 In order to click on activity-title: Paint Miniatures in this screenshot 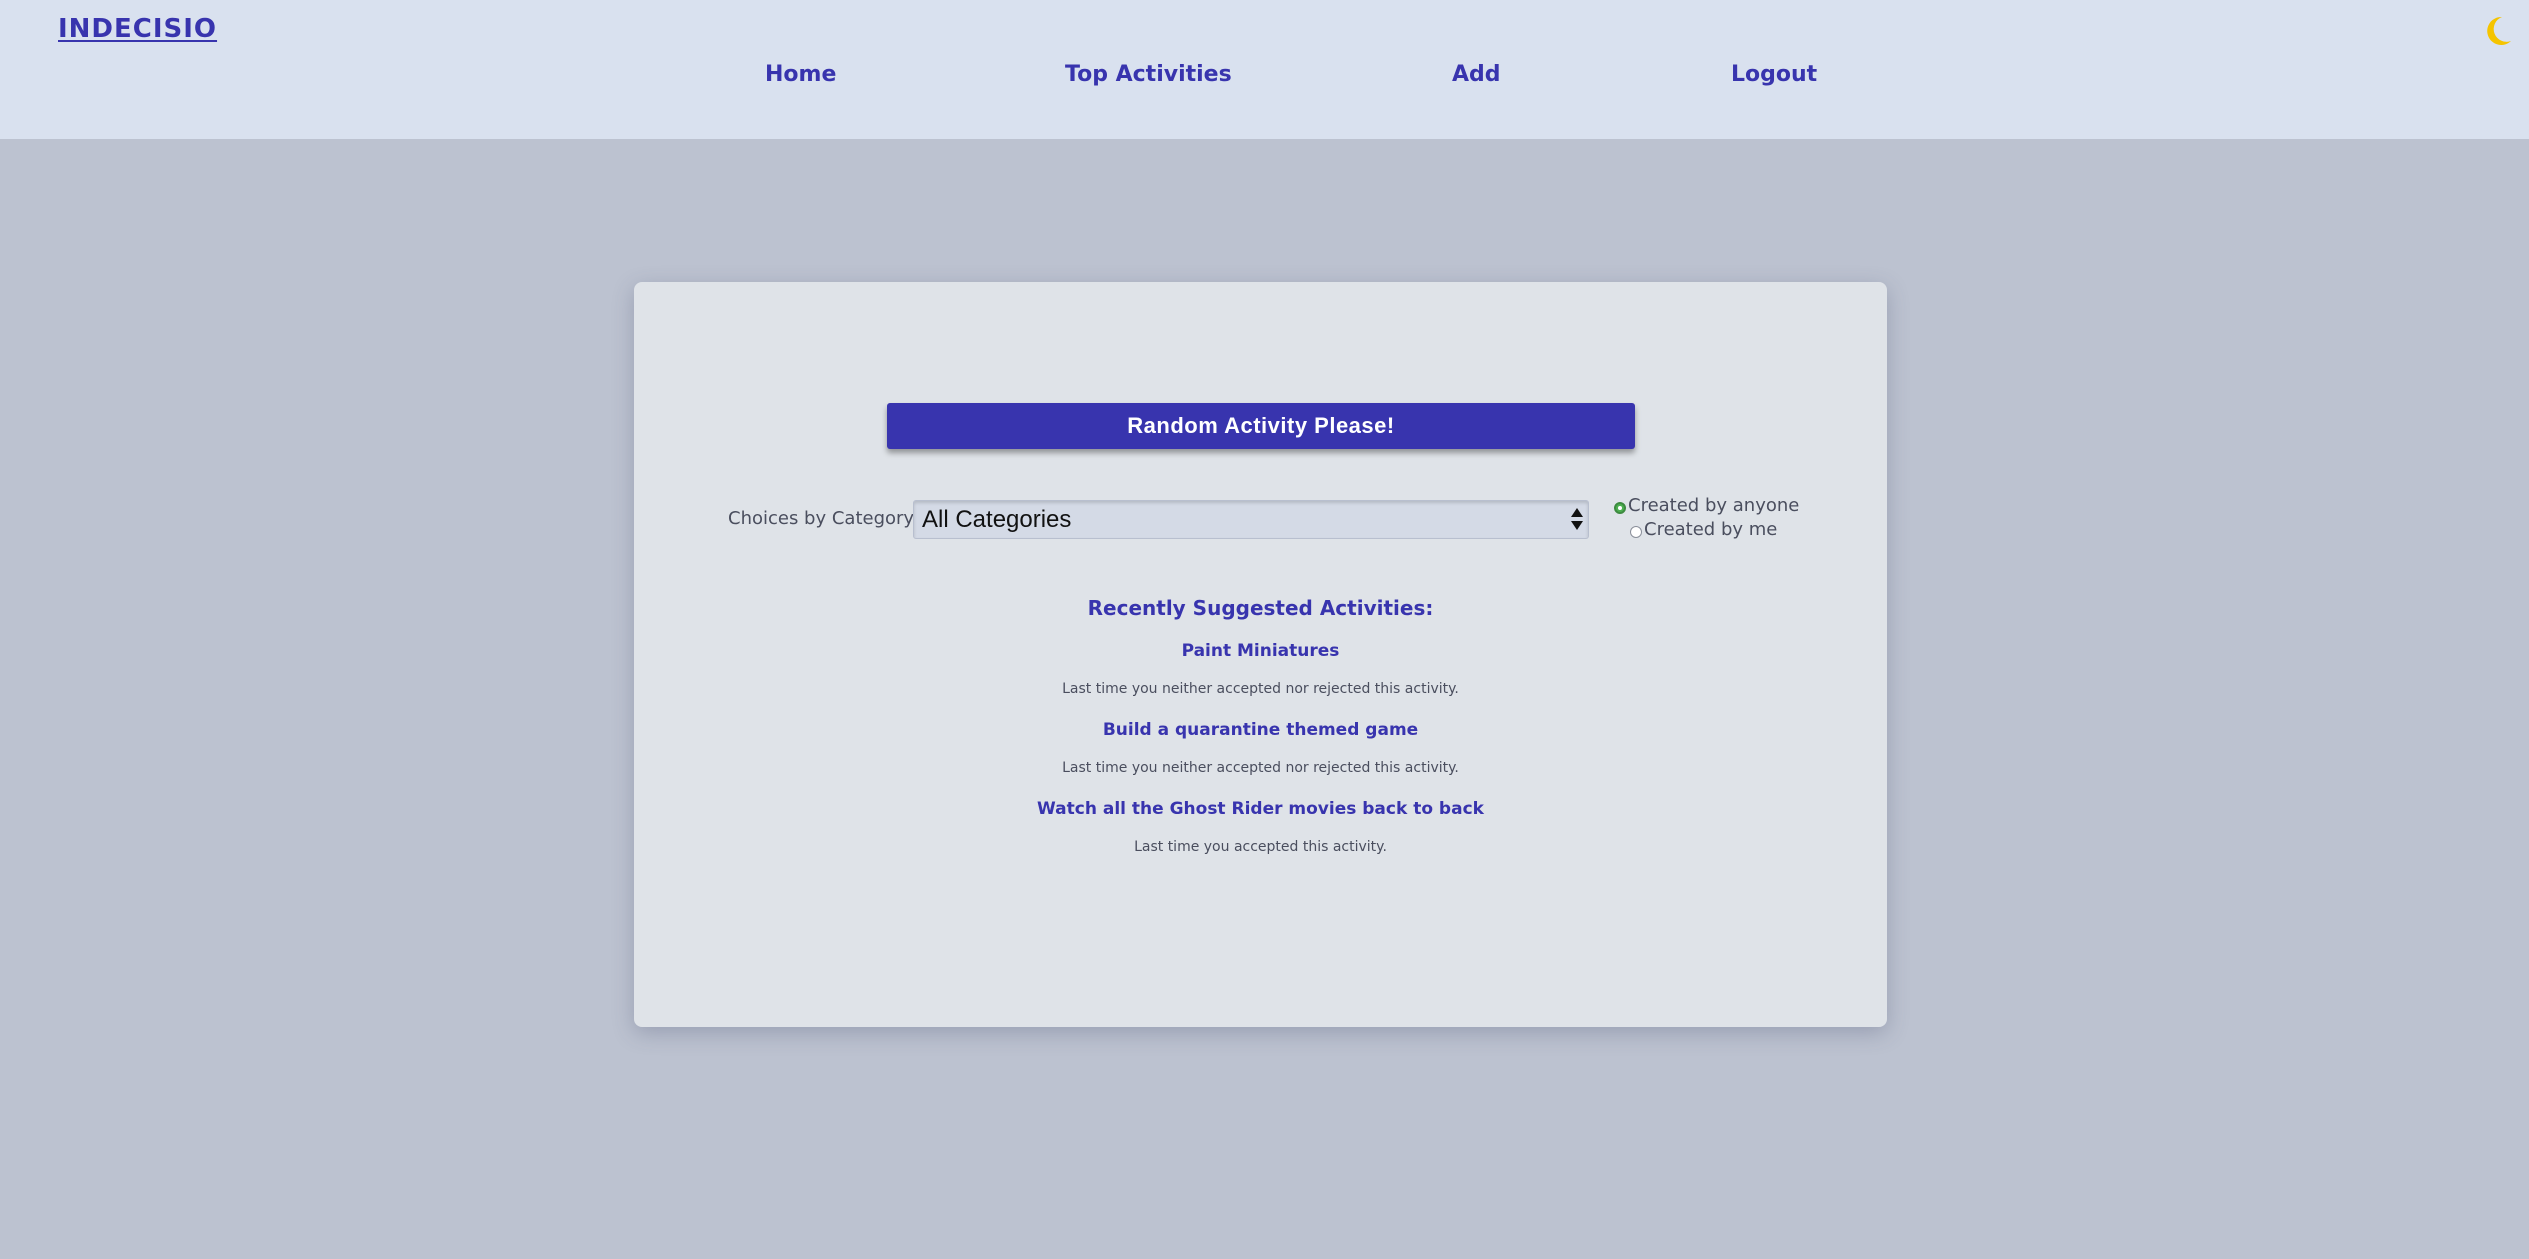, I will do `click(1260, 651)`.